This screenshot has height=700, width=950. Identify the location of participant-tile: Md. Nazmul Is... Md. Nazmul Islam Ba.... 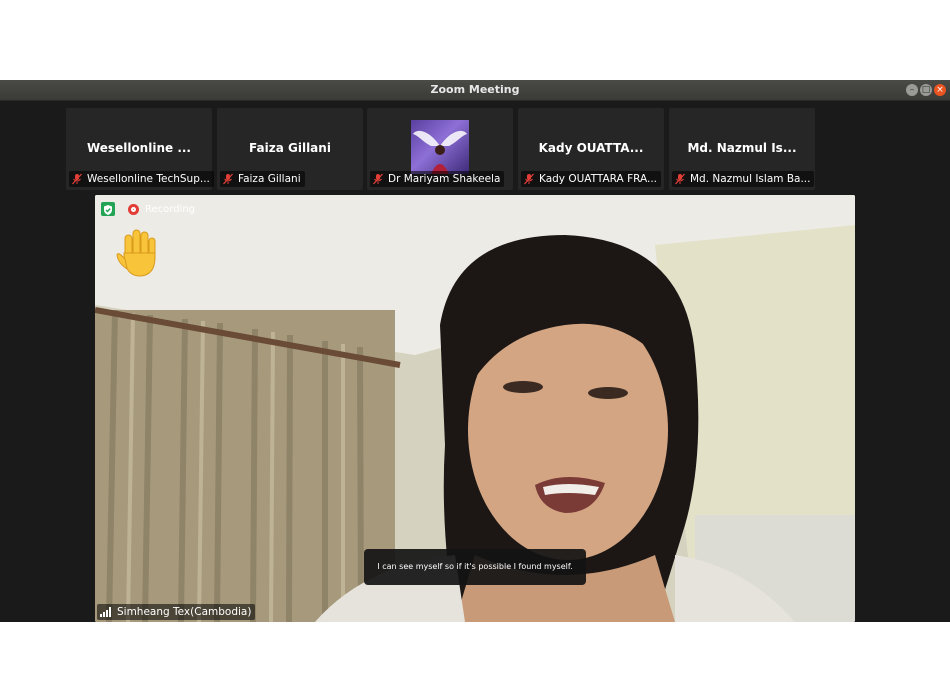
(742, 149).